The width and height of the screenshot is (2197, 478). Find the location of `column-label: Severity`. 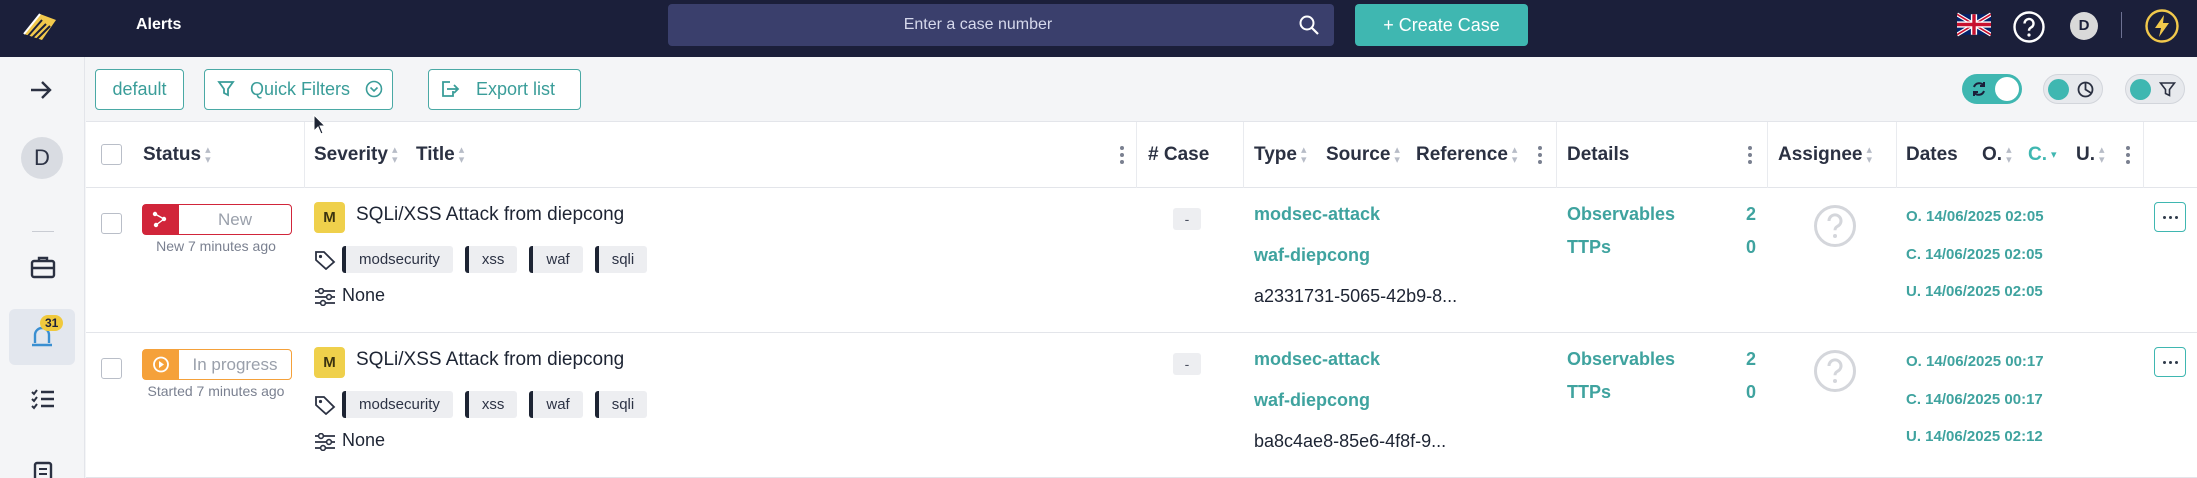

column-label: Severity is located at coordinates (351, 154).